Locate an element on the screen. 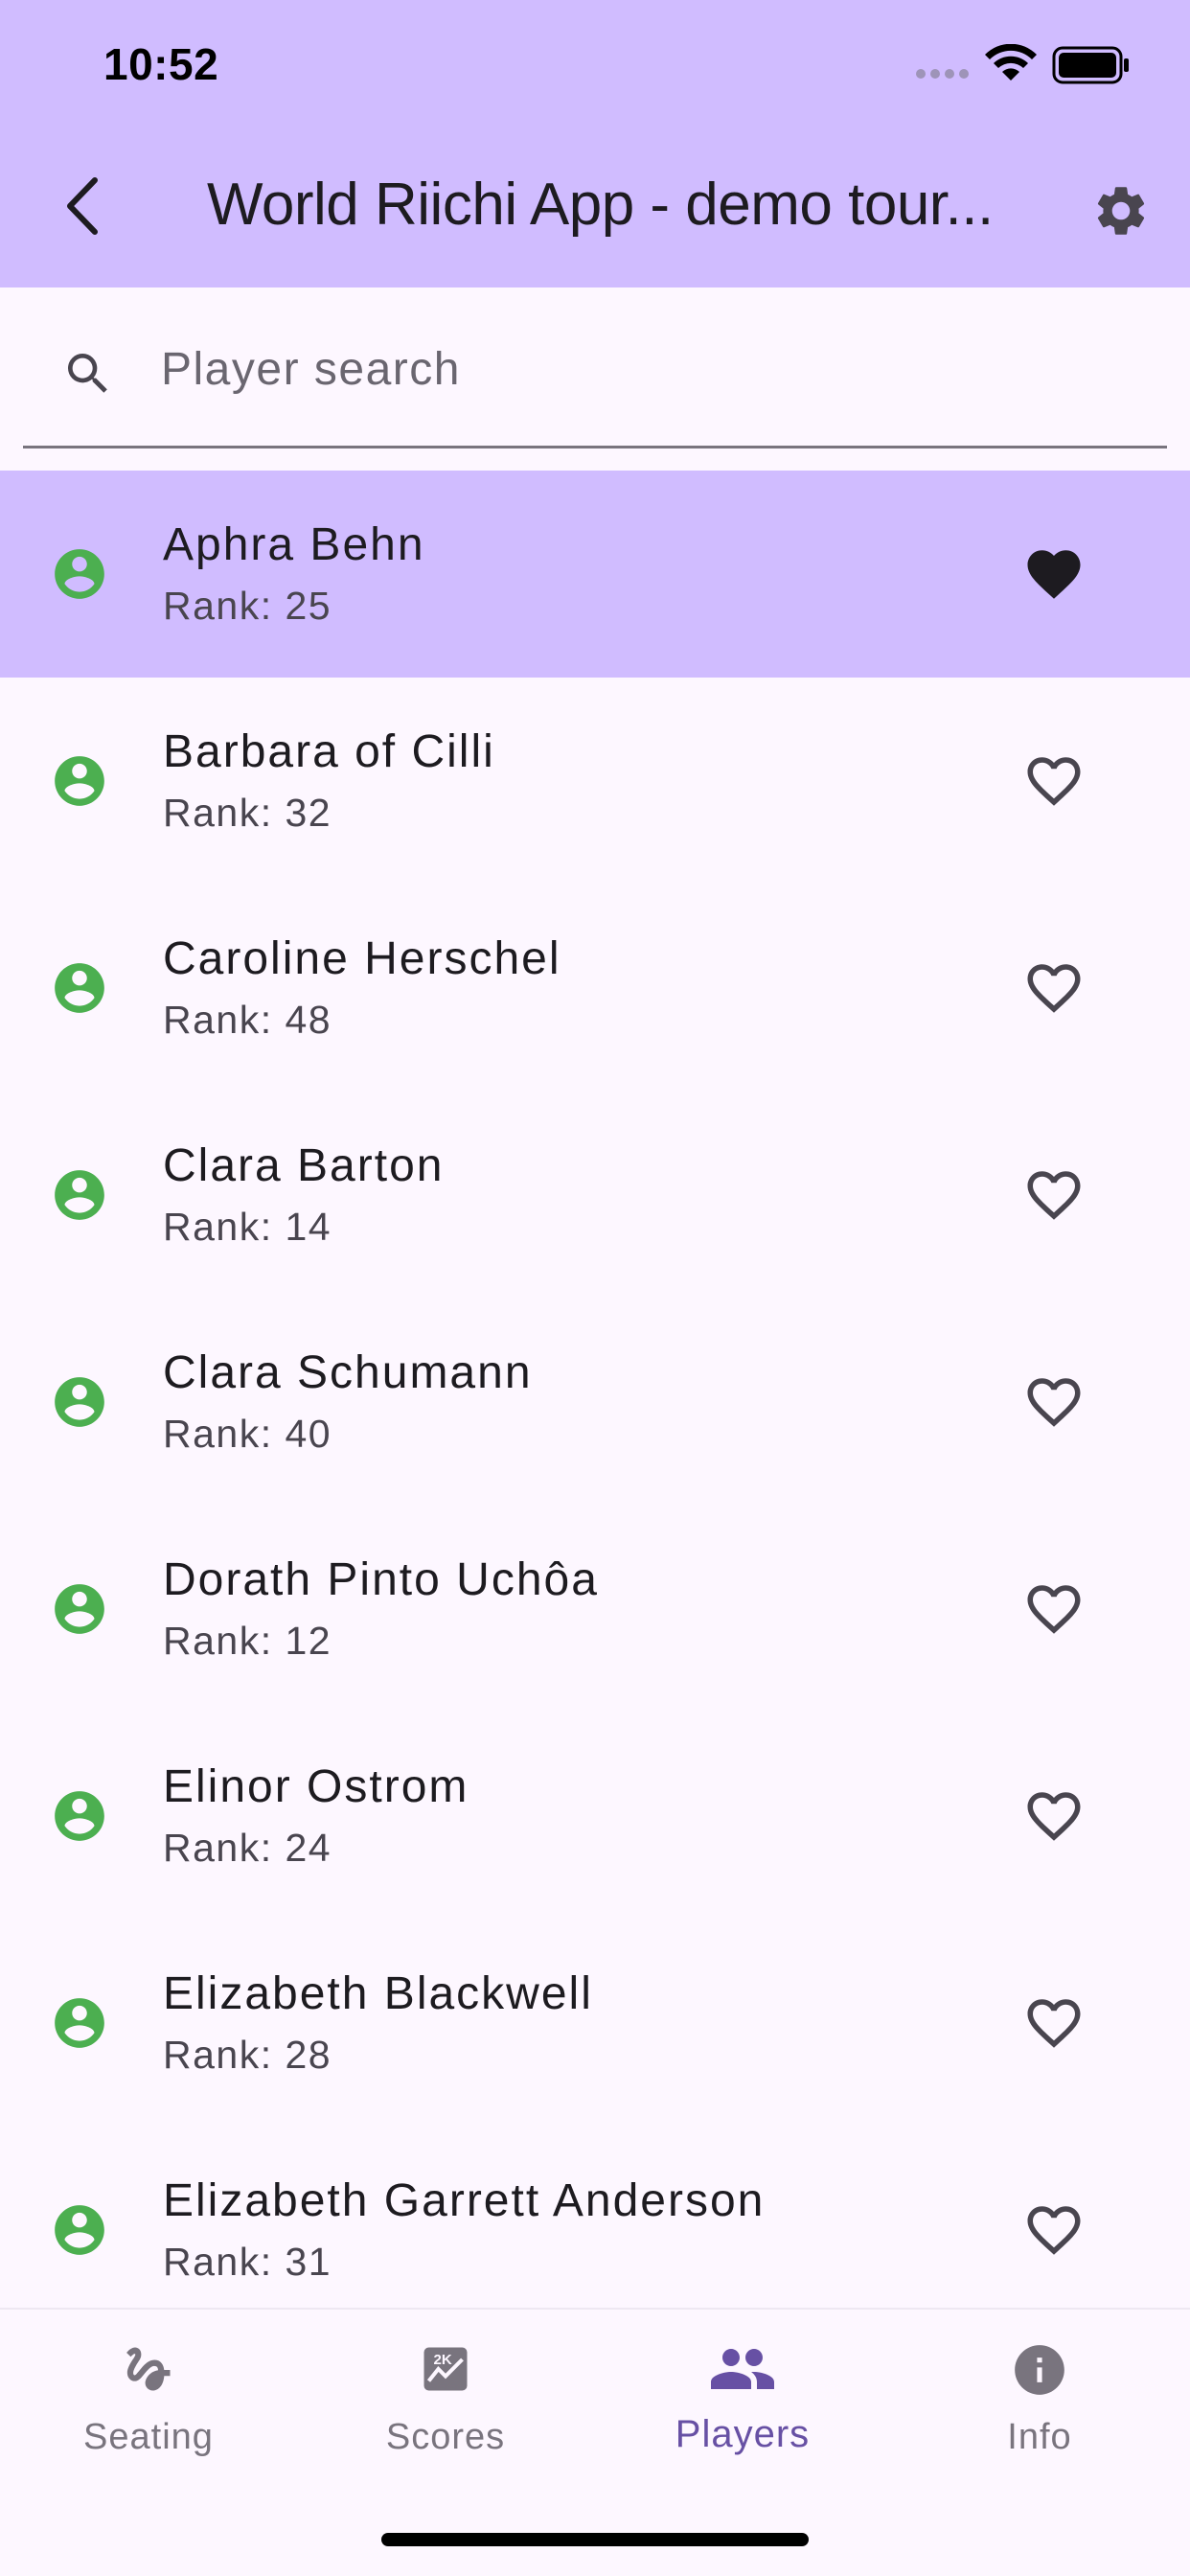 This screenshot has height=2576, width=1190. list-item: Elizabeth Garrett Anderson Rank: 31 is located at coordinates (595, 2230).